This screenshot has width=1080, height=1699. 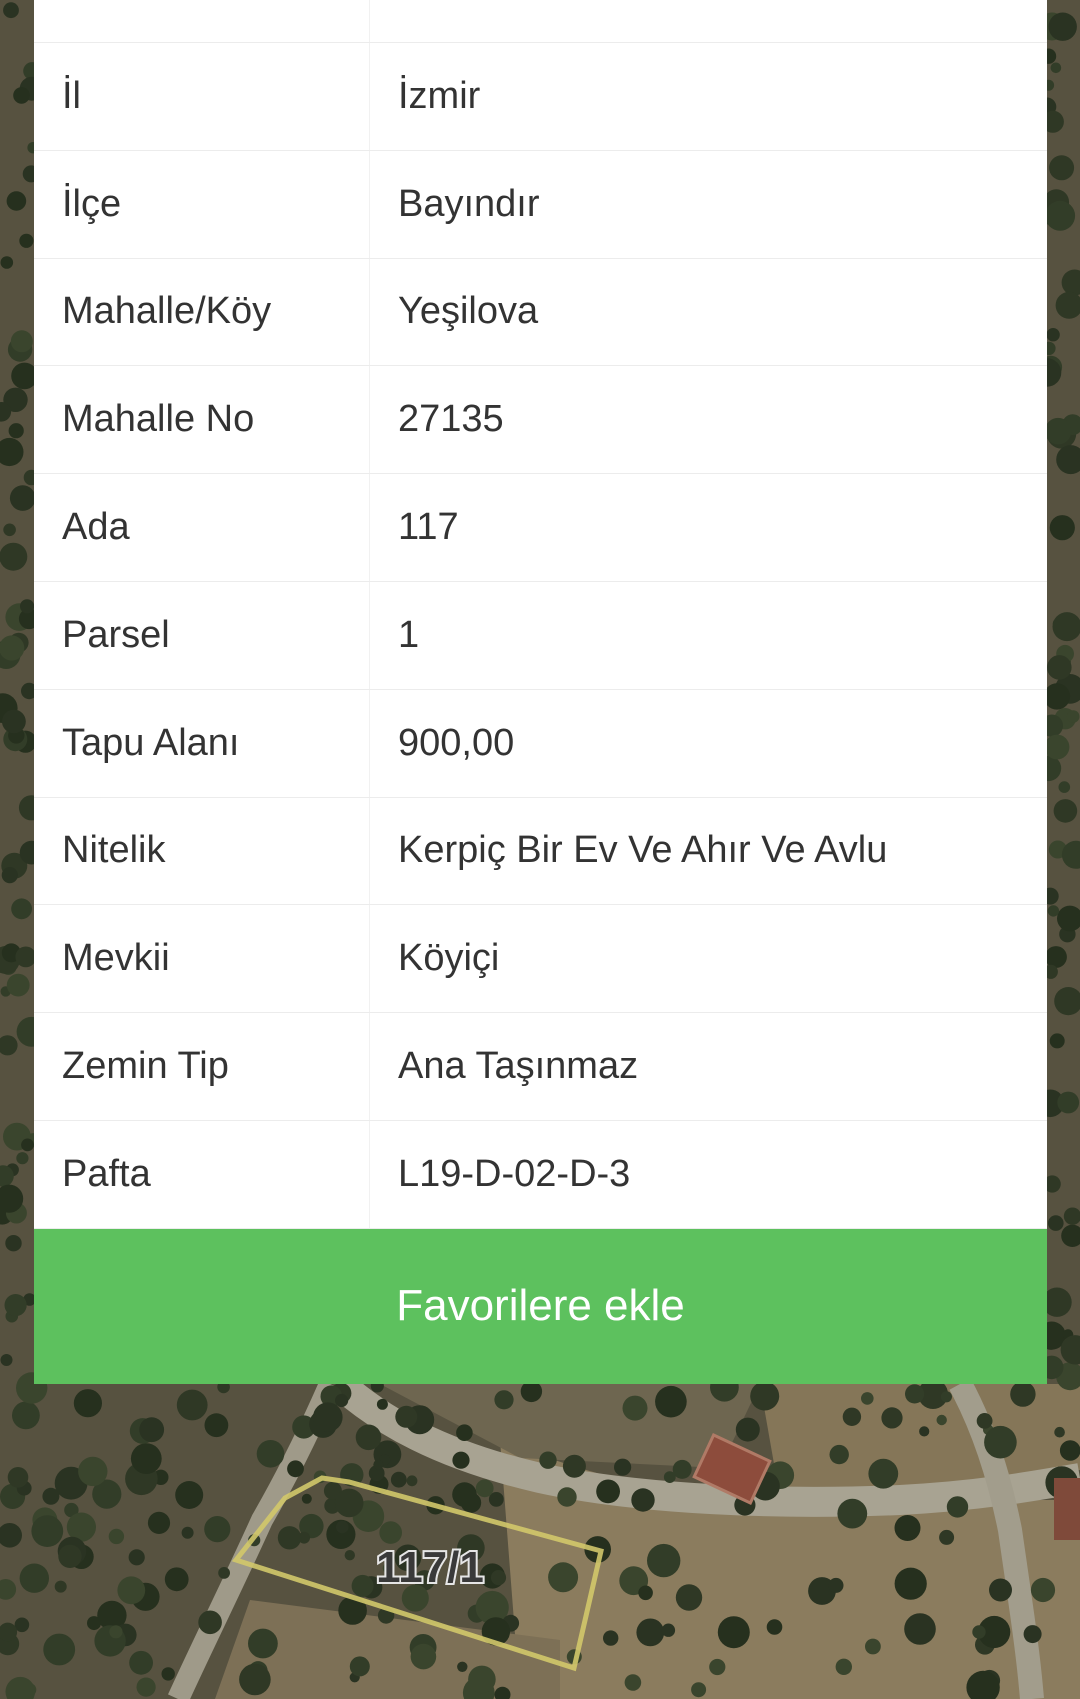 What do you see at coordinates (540, 959) in the screenshot?
I see `details-row-mevkii: Mevkii Köyiçi` at bounding box center [540, 959].